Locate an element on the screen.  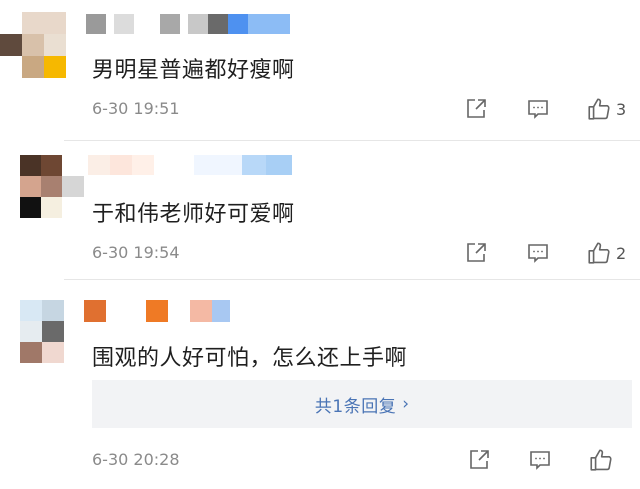
comment-text: 围观的人好可怕，怎么还上手啊 is located at coordinates (250, 358).